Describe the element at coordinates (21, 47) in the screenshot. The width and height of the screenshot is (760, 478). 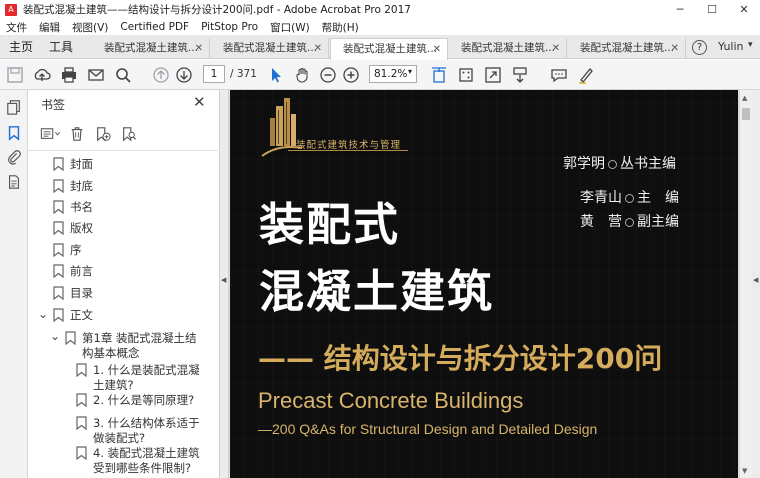
I see `tab-home: 主页` at that location.